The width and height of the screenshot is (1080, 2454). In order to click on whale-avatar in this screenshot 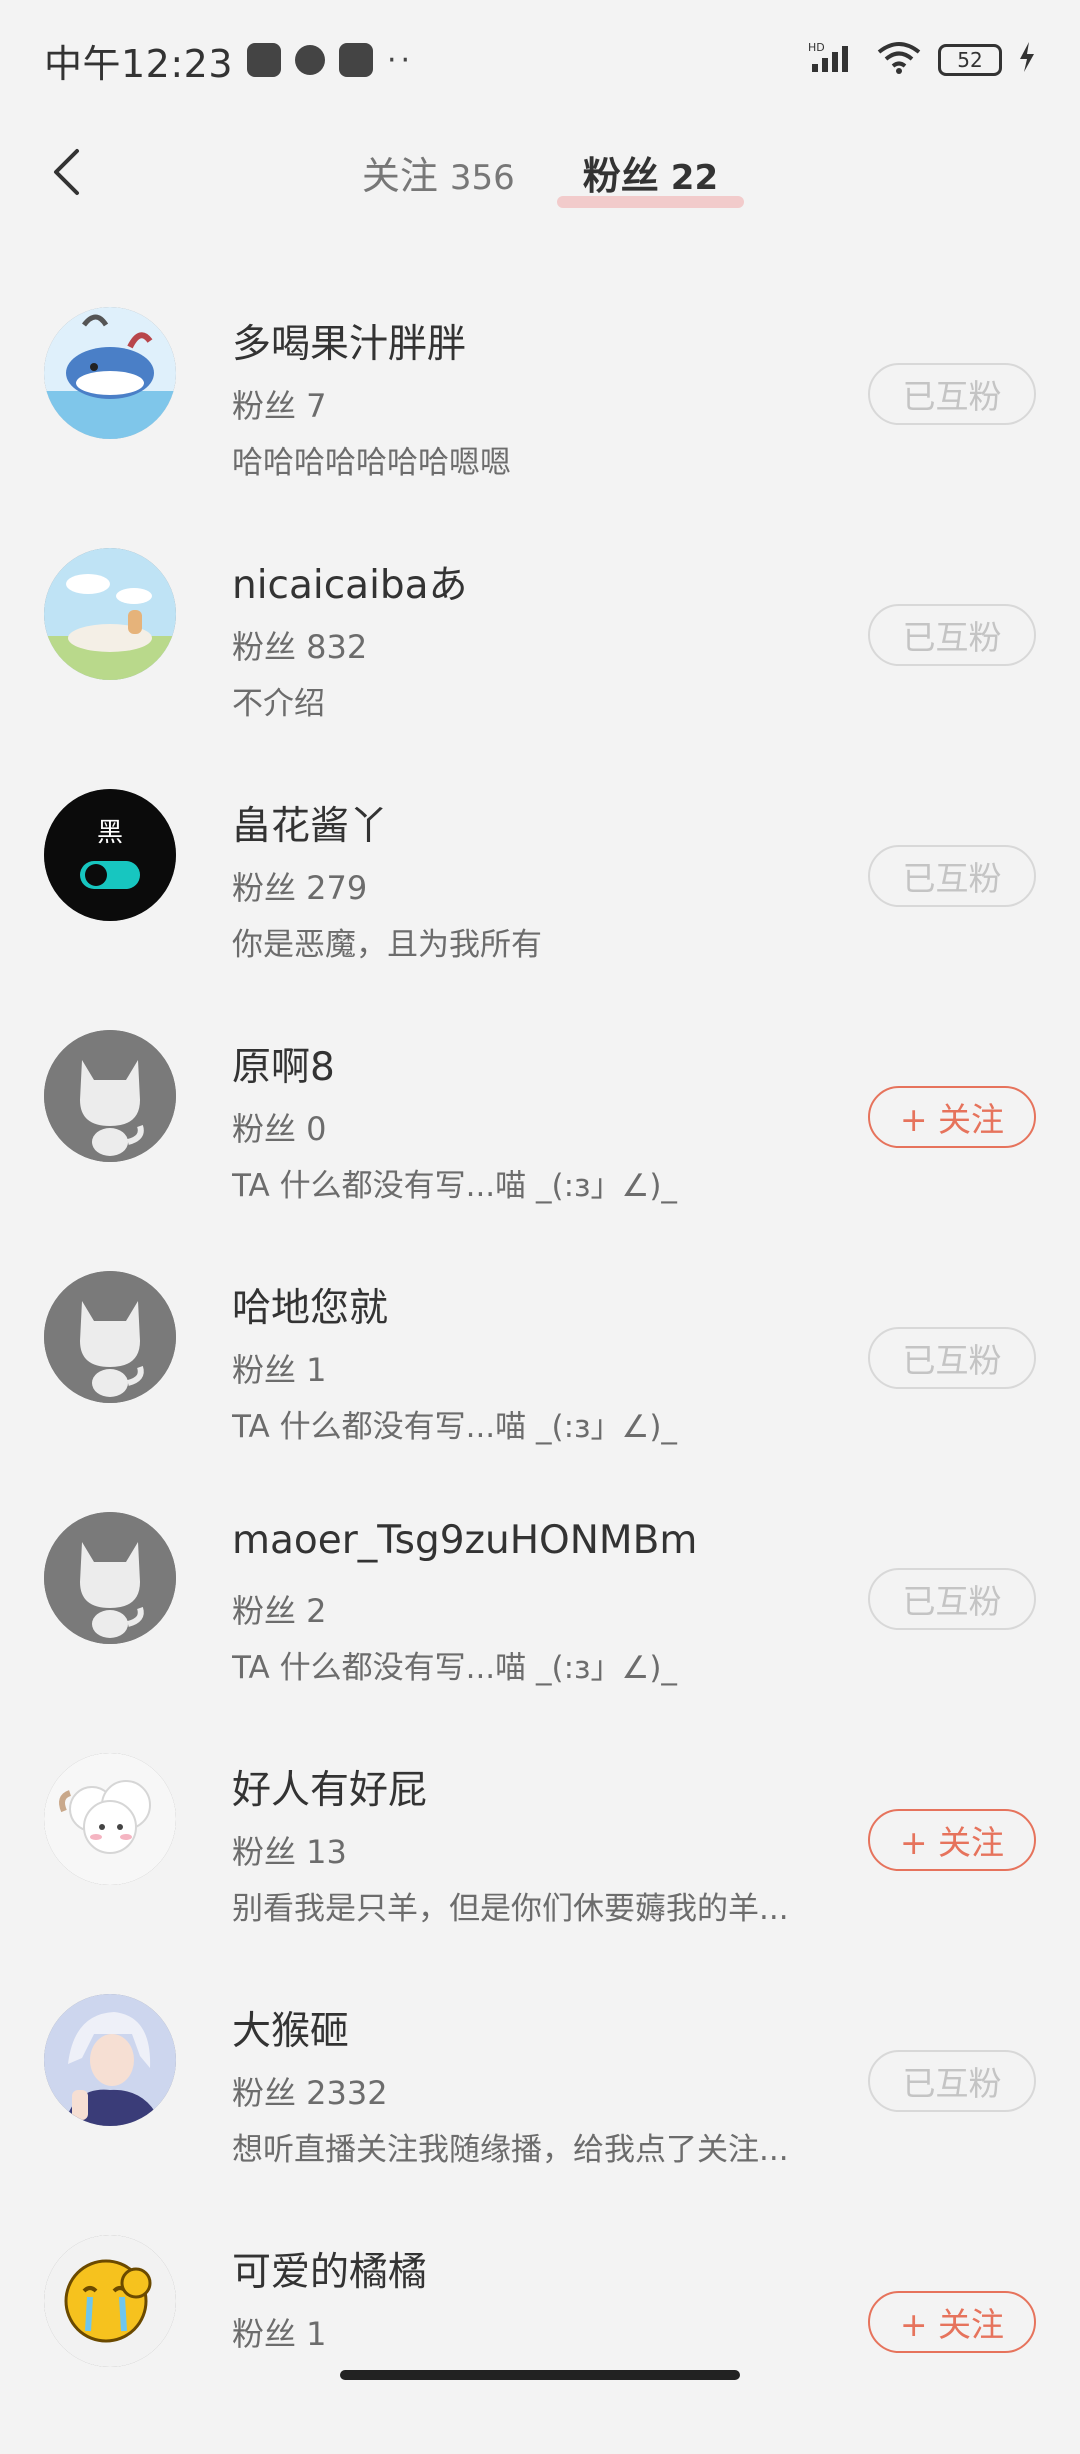, I will do `click(110, 373)`.